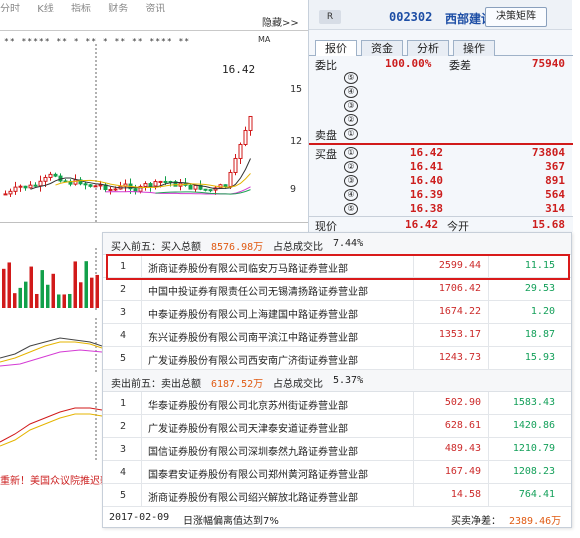  What do you see at coordinates (51, 352) in the screenshot?
I see `macd-dea-line` at bounding box center [51, 352].